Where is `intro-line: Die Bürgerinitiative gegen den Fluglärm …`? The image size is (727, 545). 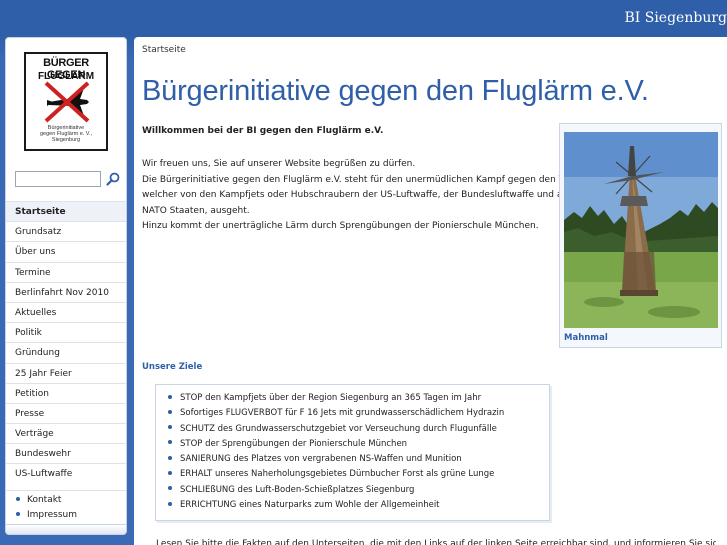 intro-line: Die Bürgerinitiative gegen den Fluglärm … is located at coordinates (365, 179).